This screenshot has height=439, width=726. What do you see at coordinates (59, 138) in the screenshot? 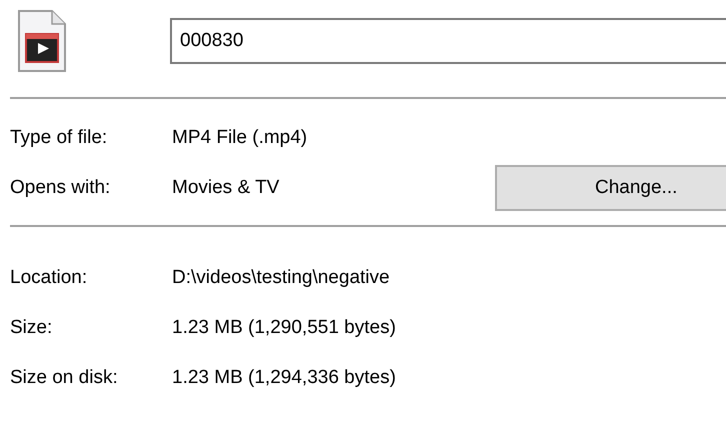
I see `field-label: Type of file:` at bounding box center [59, 138].